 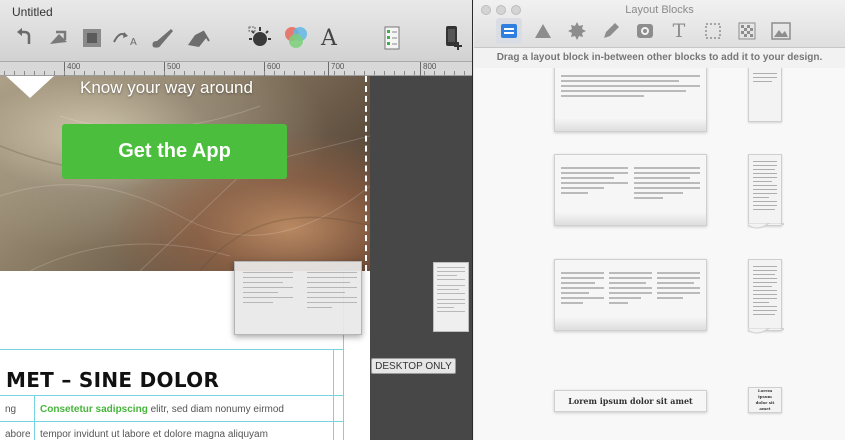 What do you see at coordinates (166, 87) in the screenshot?
I see `hero-headline: Know your way around` at bounding box center [166, 87].